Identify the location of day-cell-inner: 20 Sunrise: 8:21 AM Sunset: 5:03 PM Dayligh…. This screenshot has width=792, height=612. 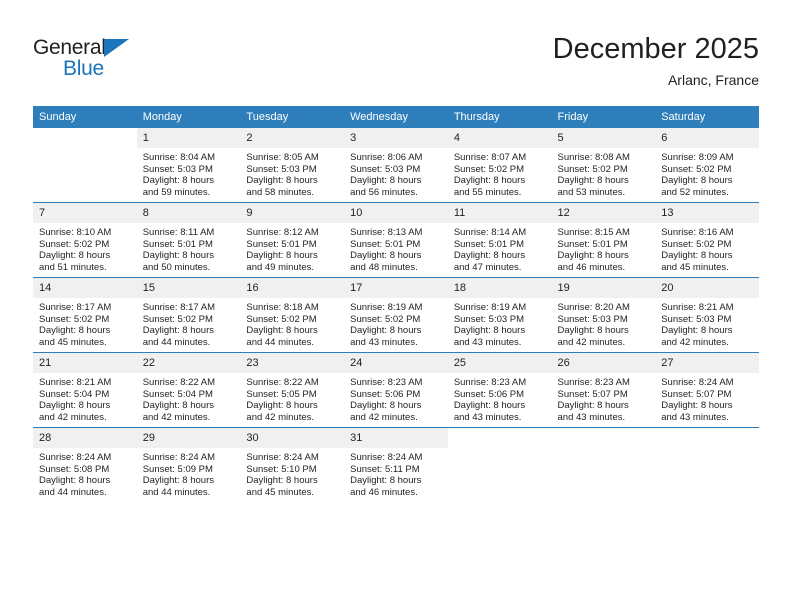
(707, 315).